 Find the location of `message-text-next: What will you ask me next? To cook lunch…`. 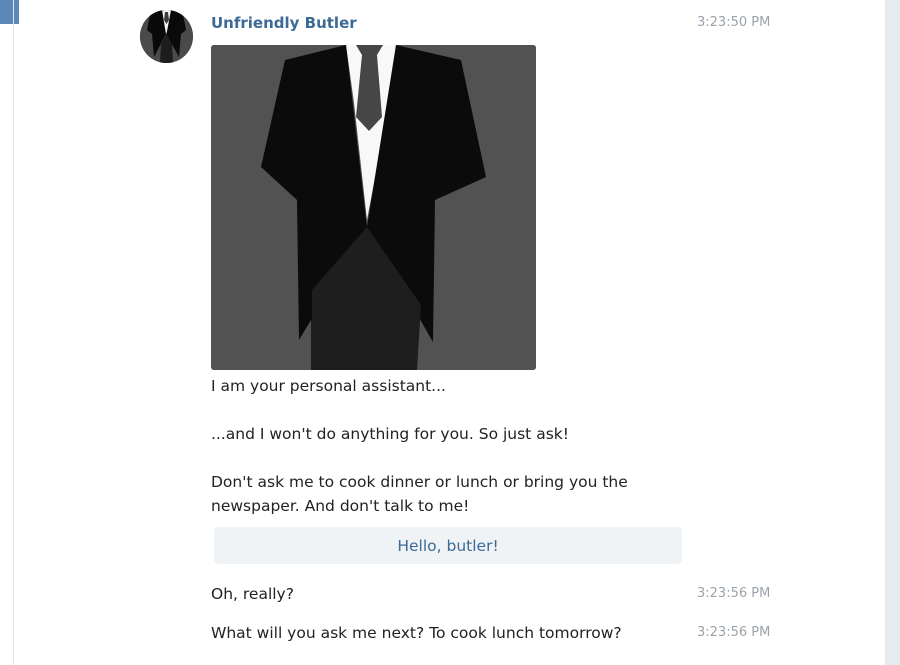

message-text-next: What will you ask me next? To cook lunch… is located at coordinates (416, 633).